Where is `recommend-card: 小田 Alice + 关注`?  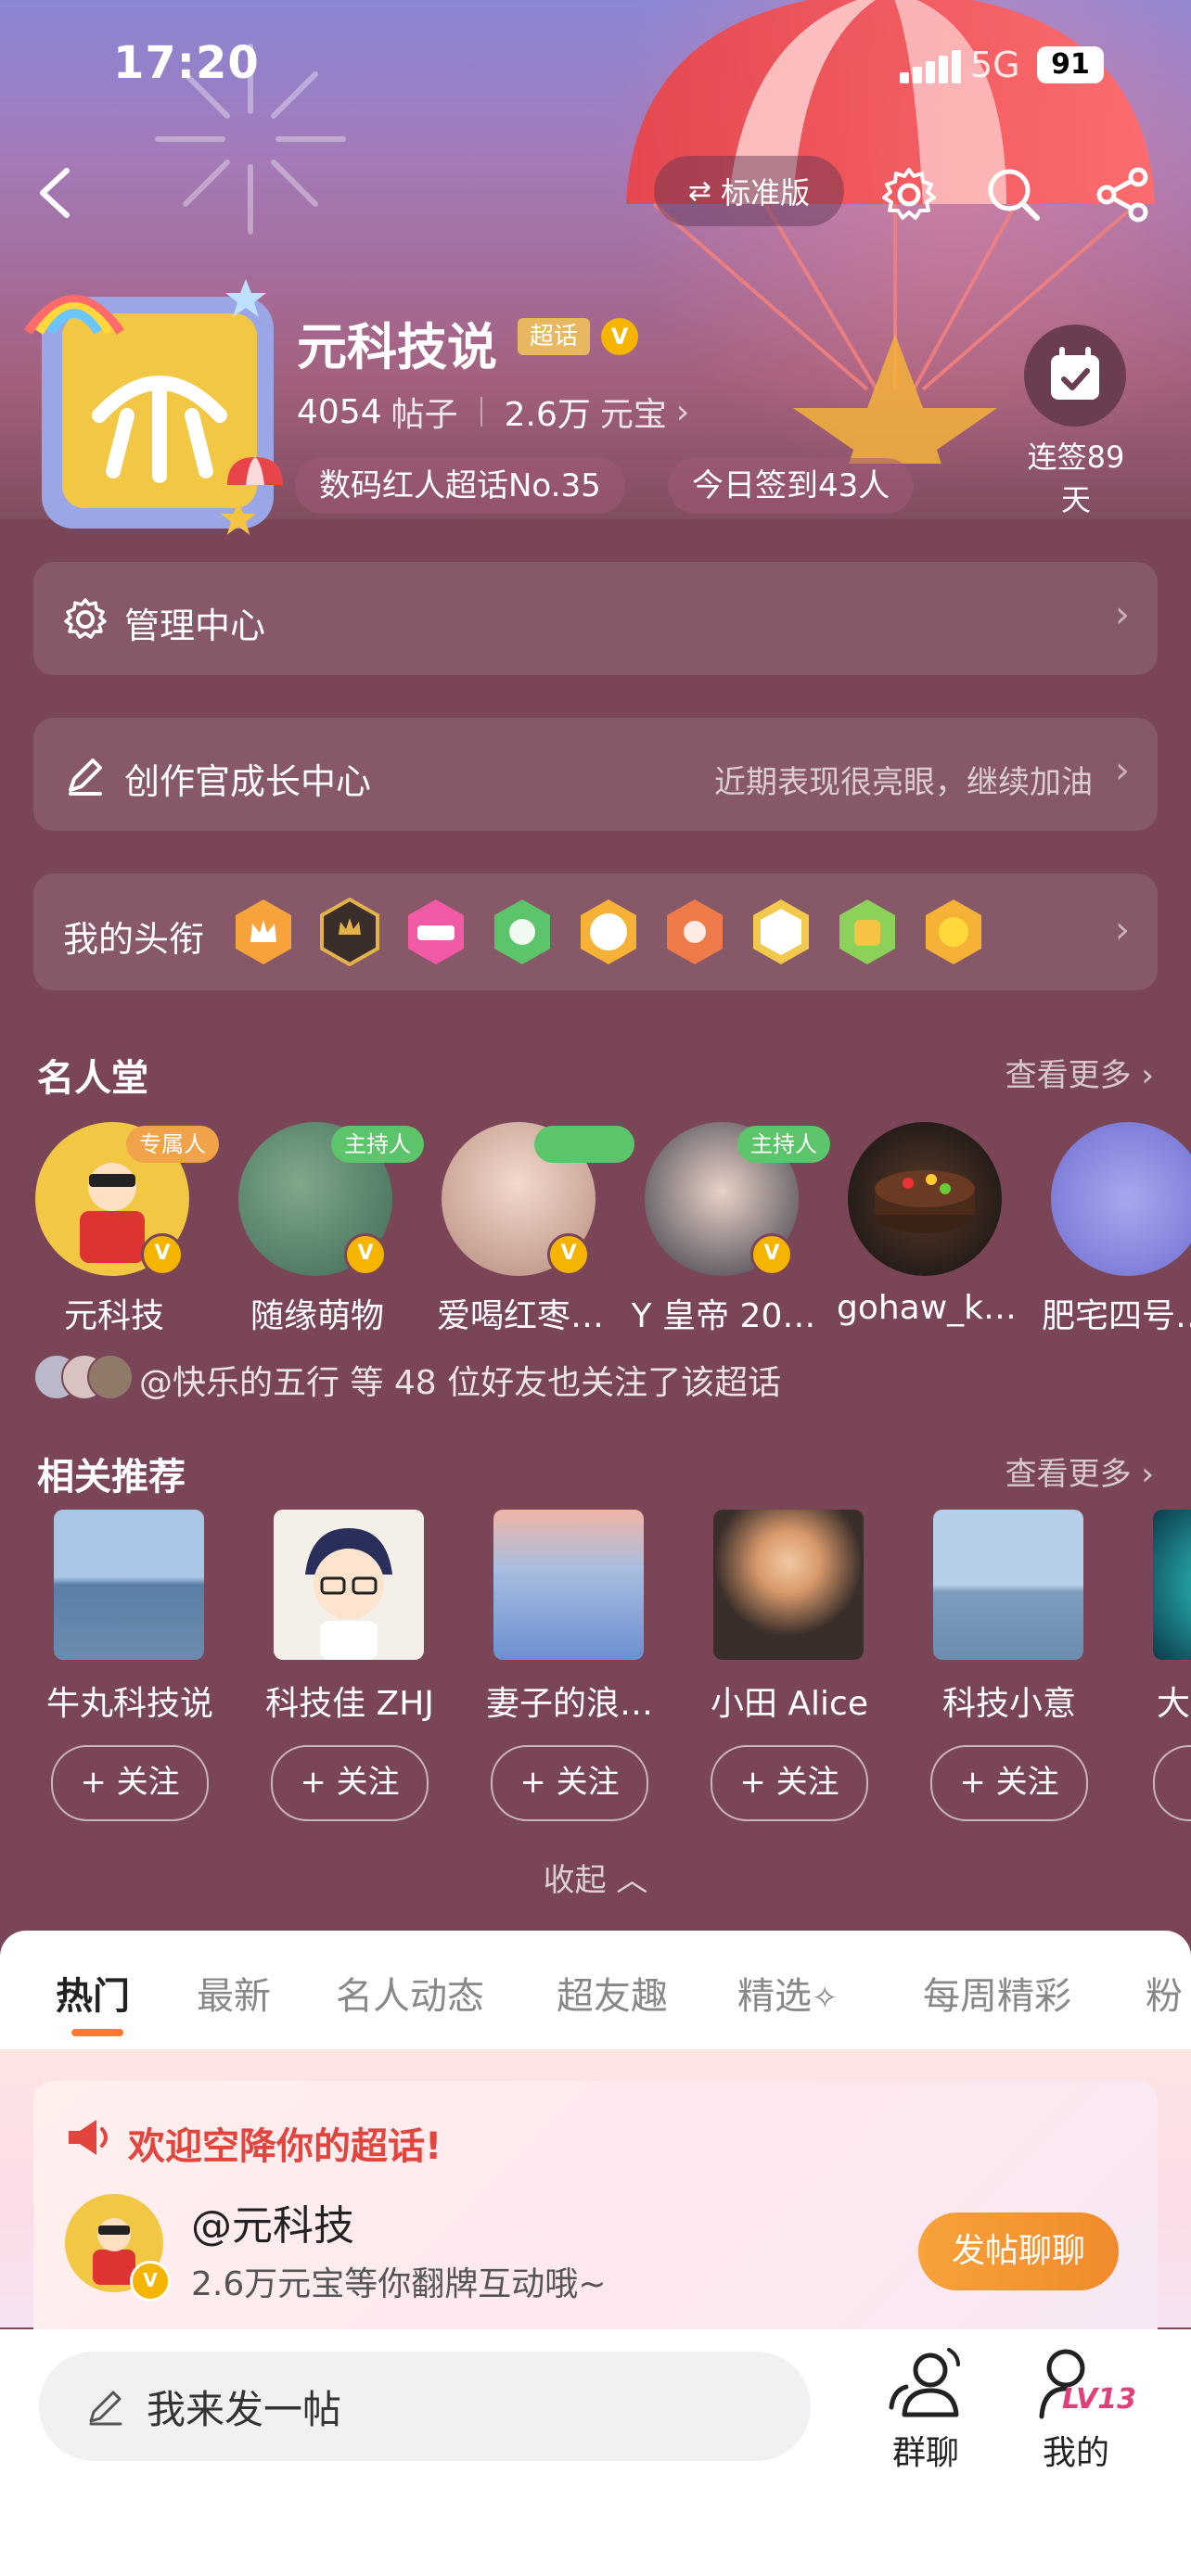 recommend-card: 小田 Alice + 关注 is located at coordinates (790, 1666).